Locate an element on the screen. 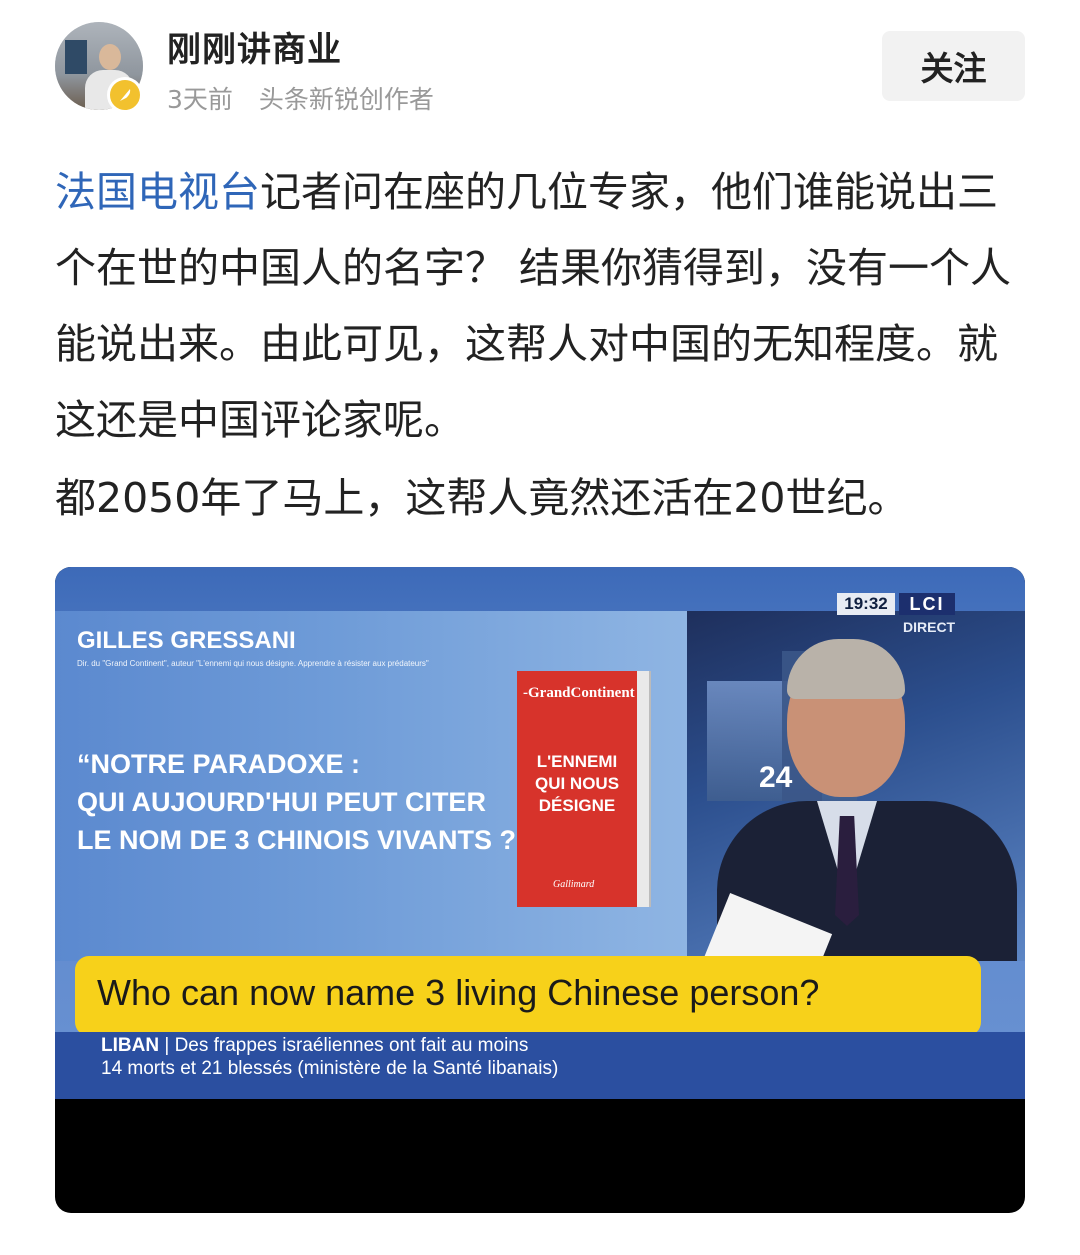 Image resolution: width=1080 pixels, height=1255 pixels. quote-line-3: LE NOM DE 3 CHINOIS VIVANTS ?” is located at coordinates (303, 840).